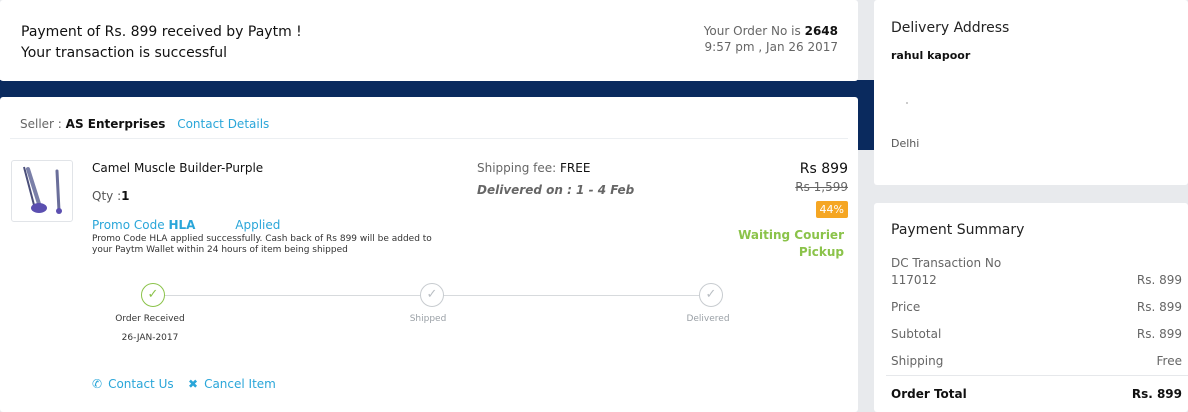  Describe the element at coordinates (1031, 92) in the screenshot. I see `delivery-address-card: Delivery Address rahul kapoor Delhi` at that location.